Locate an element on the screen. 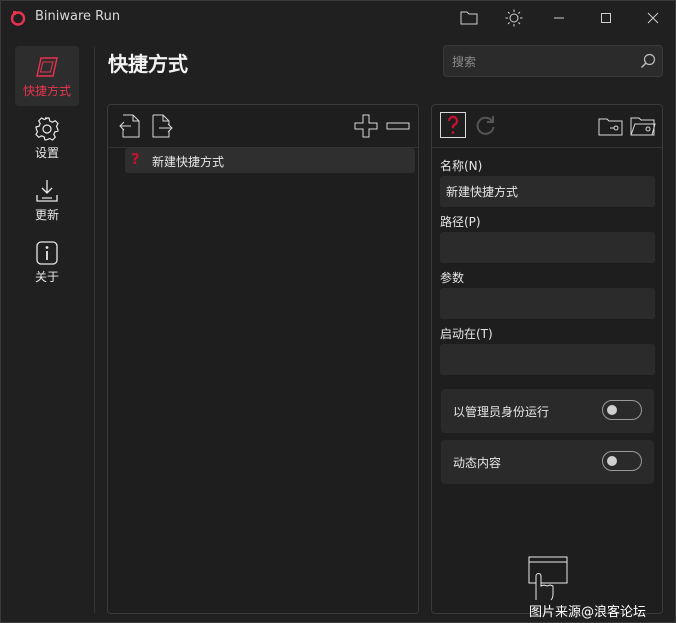 The image size is (676, 623). watermark-text: 图片来源@浪客论坛 is located at coordinates (588, 612).